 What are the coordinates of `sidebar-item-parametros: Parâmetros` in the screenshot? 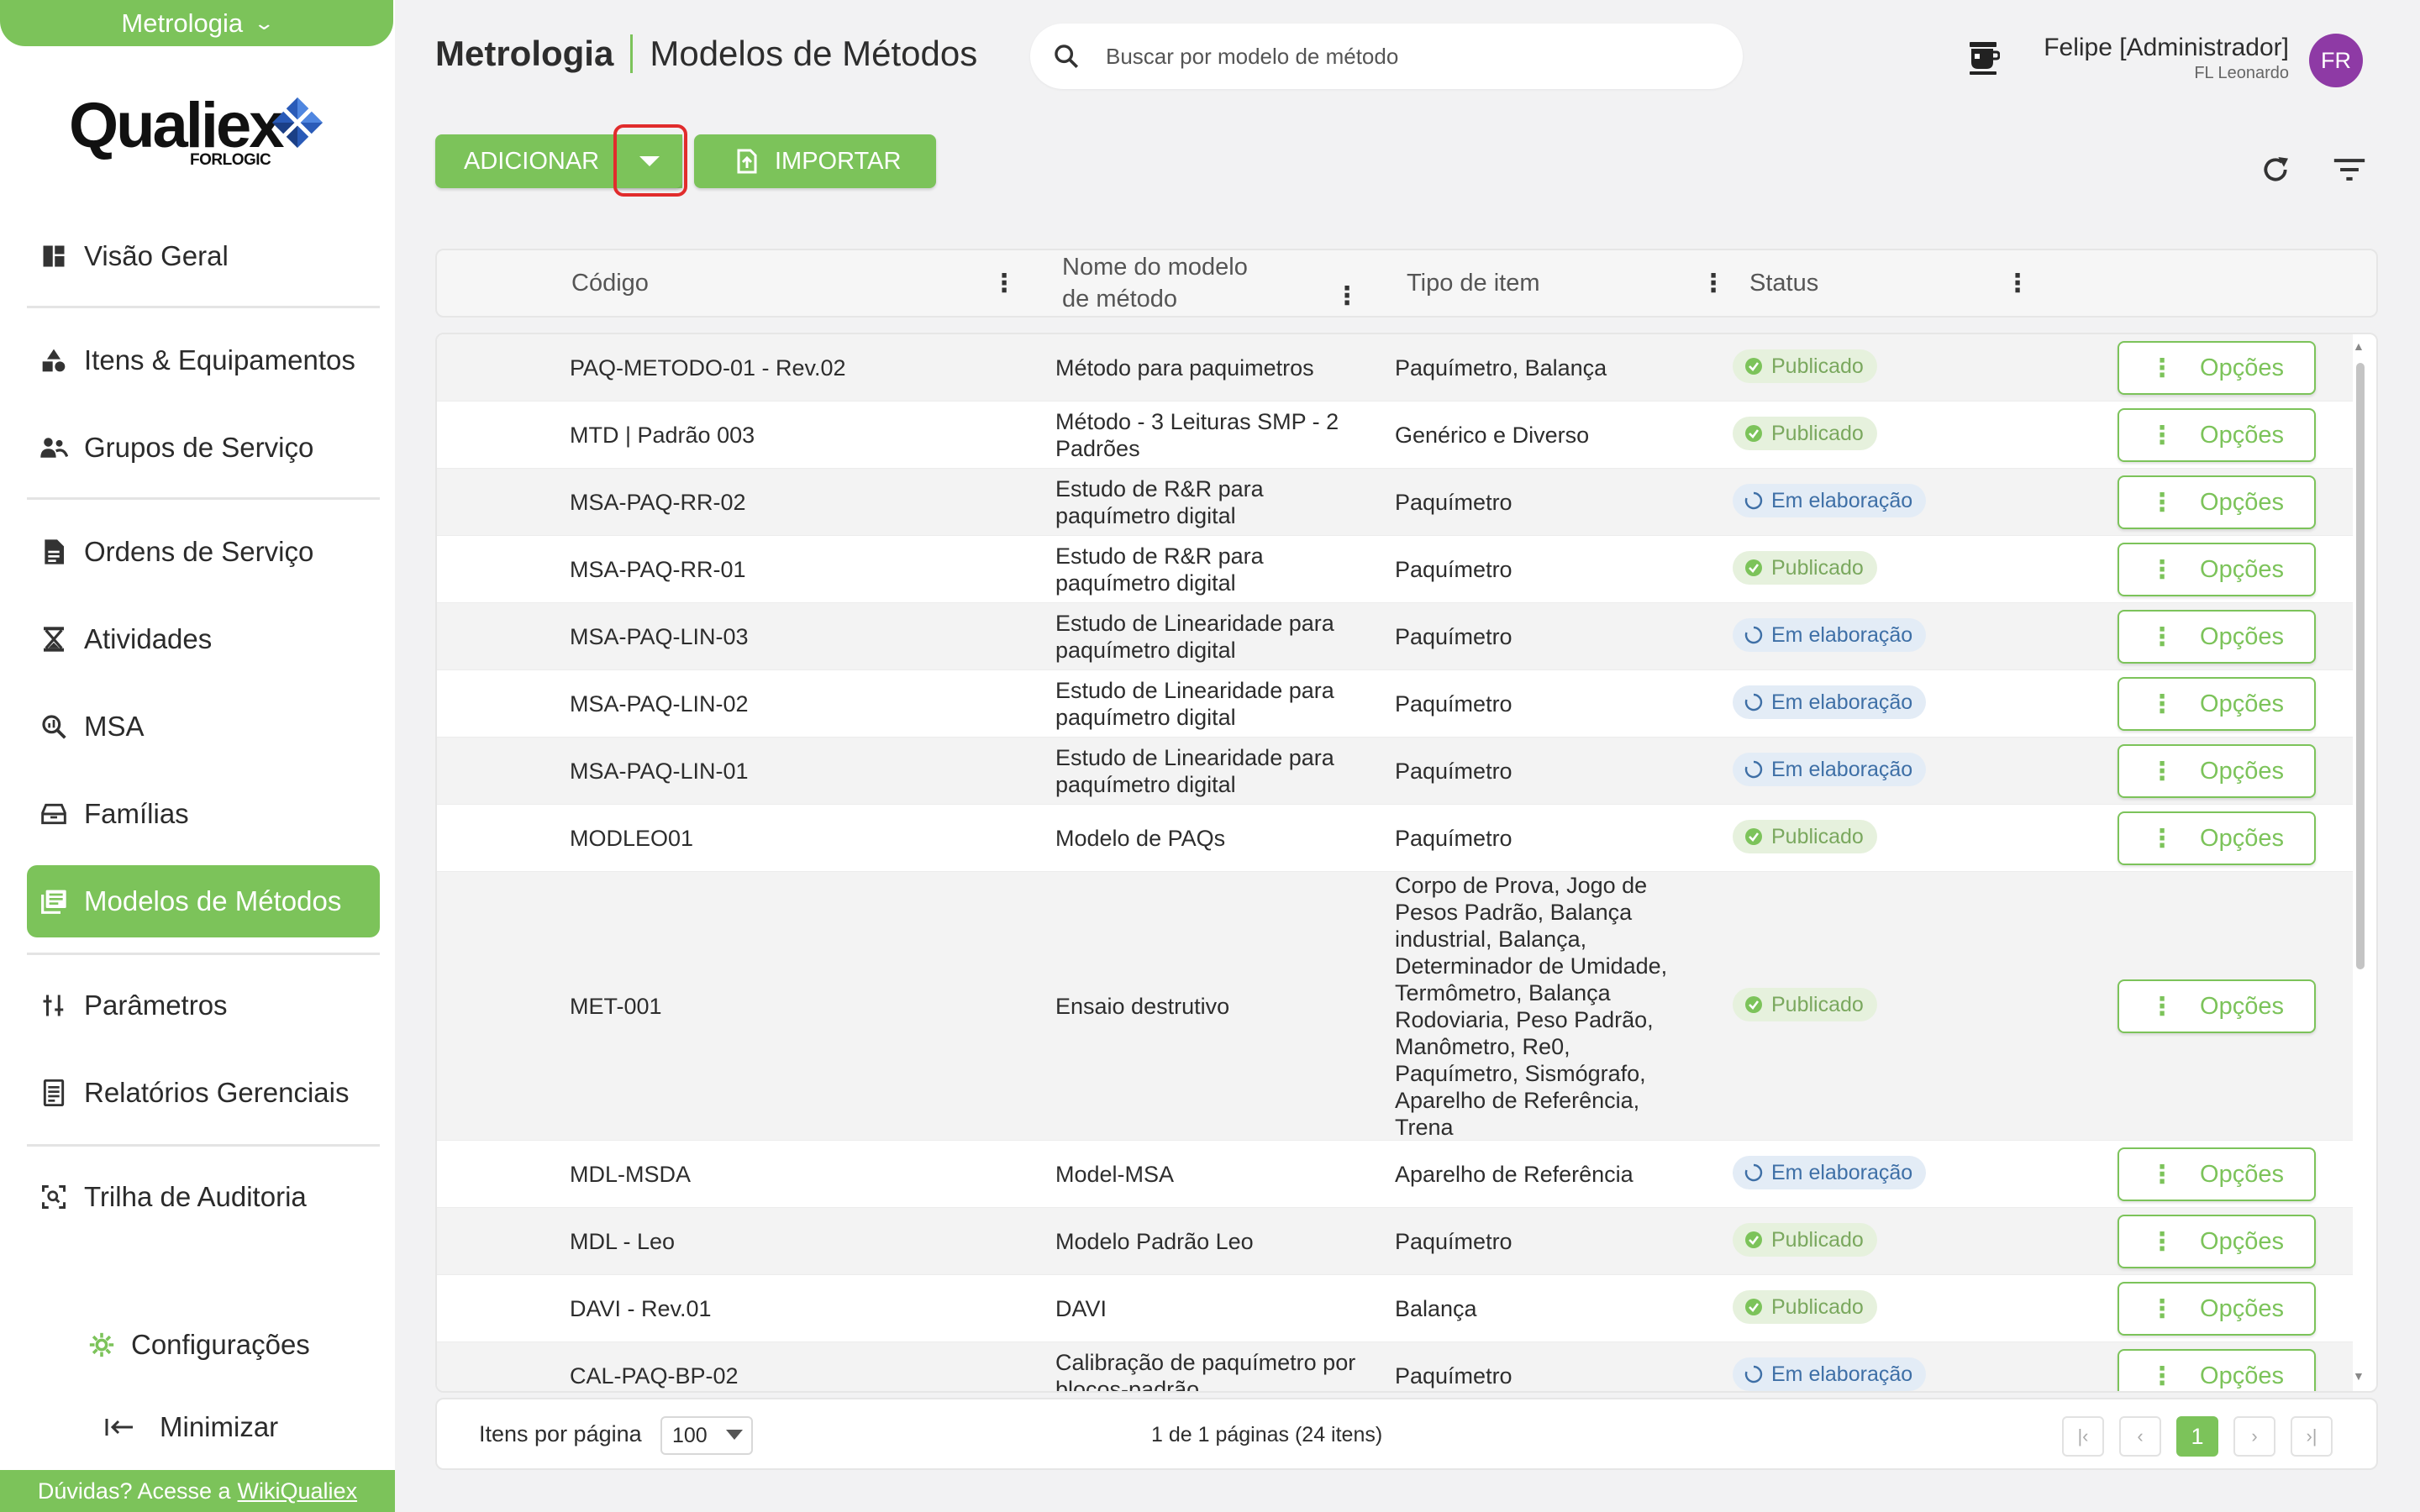 It's located at (203, 1005).